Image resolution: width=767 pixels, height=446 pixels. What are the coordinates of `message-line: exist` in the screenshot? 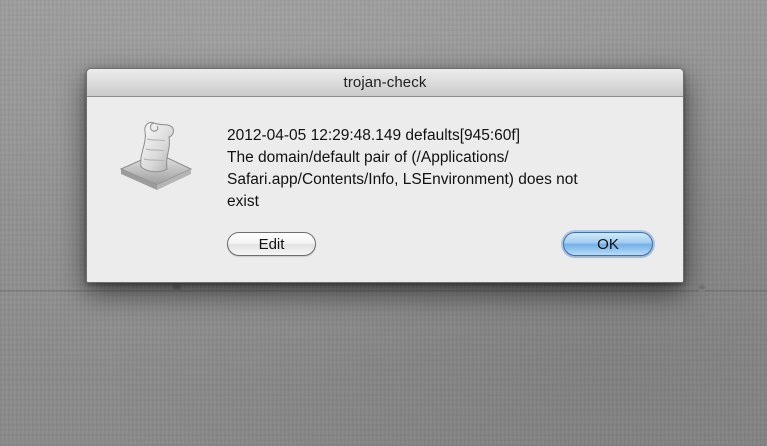 It's located at (243, 201).